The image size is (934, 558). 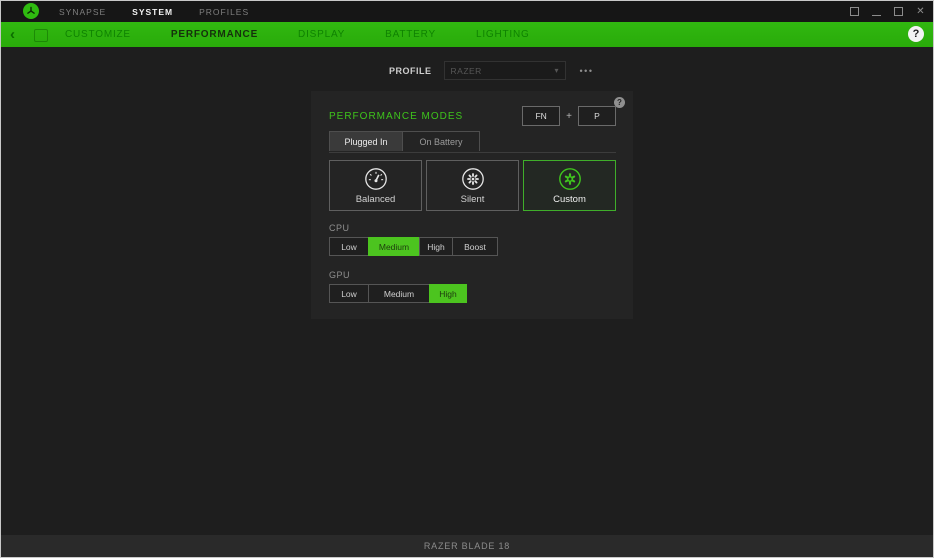 I want to click on cpu-segmented-control: Low Medium High Boost, so click(x=413, y=246).